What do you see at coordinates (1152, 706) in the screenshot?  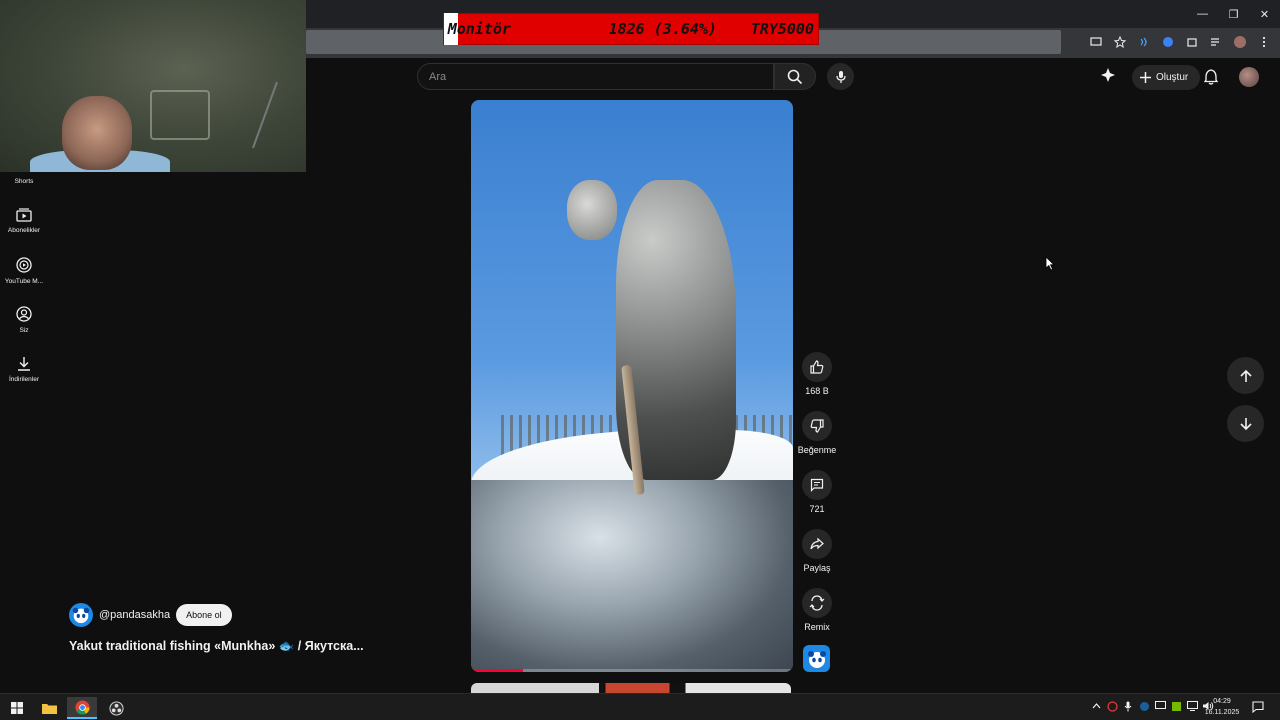 I see `system-tray` at bounding box center [1152, 706].